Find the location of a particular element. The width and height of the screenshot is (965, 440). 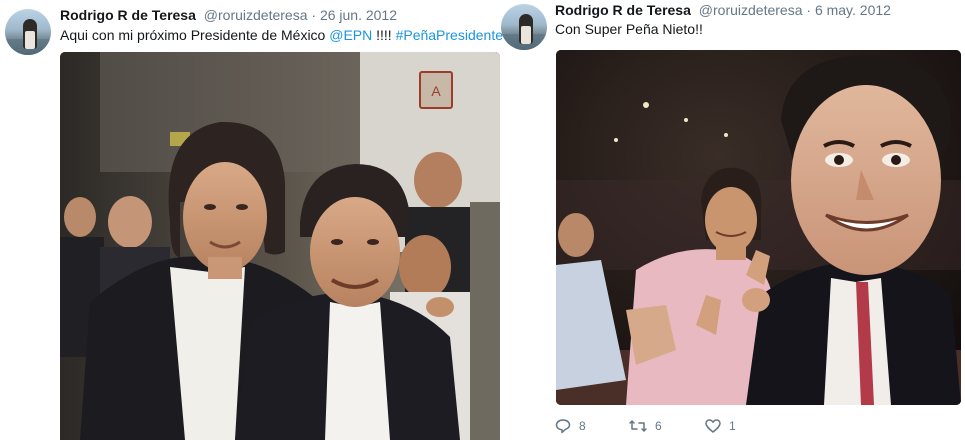

reply-action: 8 is located at coordinates (570, 426).